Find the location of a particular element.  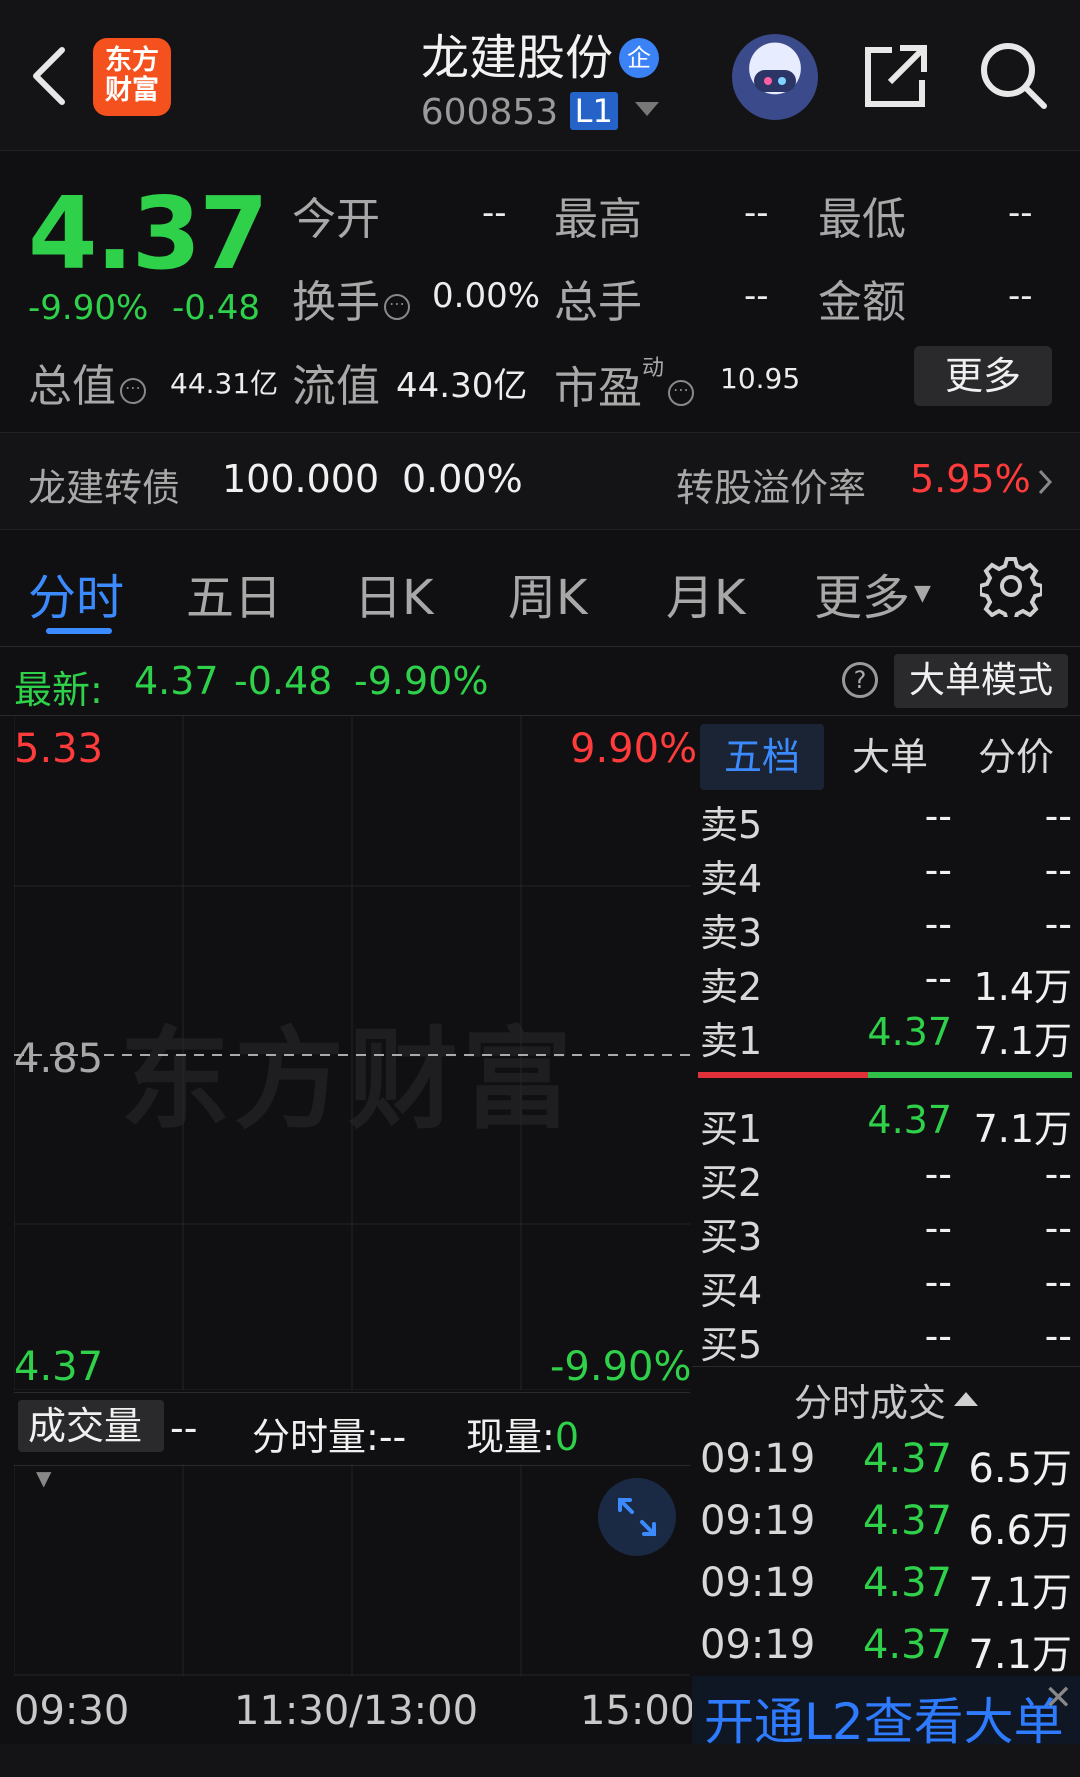

chart-period-tabs: 分时 五日 日K 周K 月K 更多 ▼ is located at coordinates (540, 587).